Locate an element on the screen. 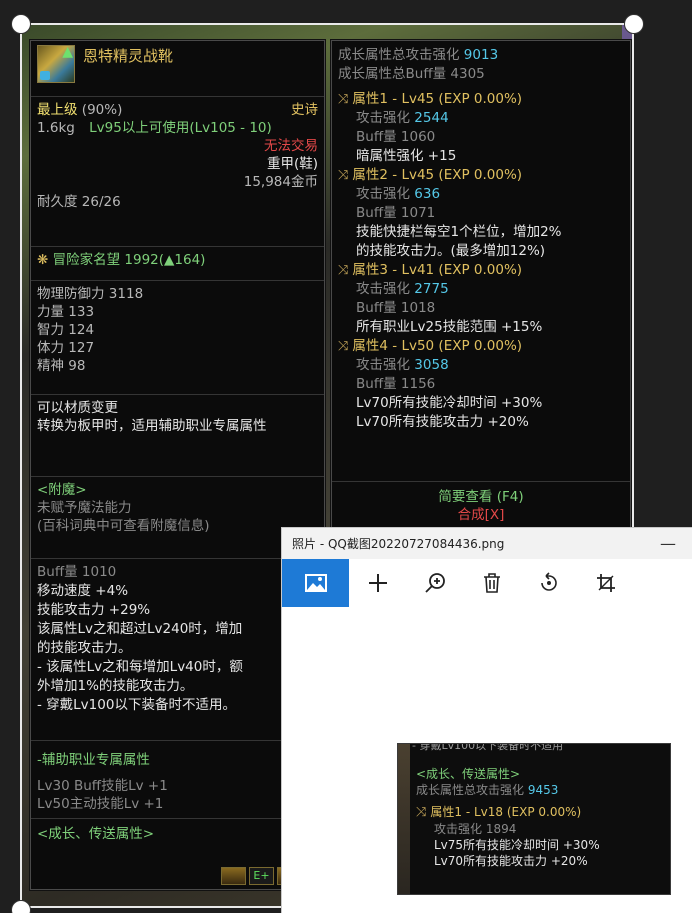 This screenshot has width=692, height=913. zoom-icon is located at coordinates (434, 583).